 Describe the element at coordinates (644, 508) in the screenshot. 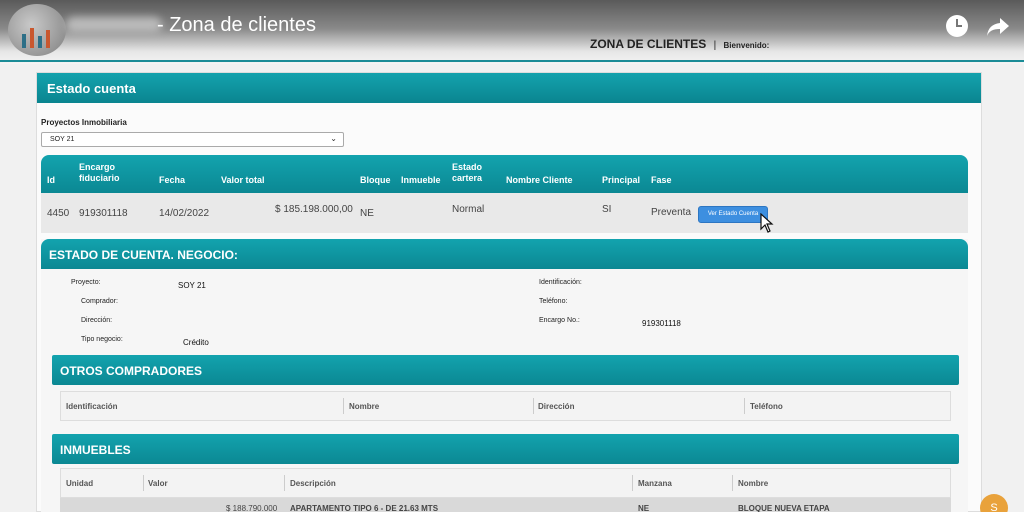

I see `cell-manzana: NE` at that location.